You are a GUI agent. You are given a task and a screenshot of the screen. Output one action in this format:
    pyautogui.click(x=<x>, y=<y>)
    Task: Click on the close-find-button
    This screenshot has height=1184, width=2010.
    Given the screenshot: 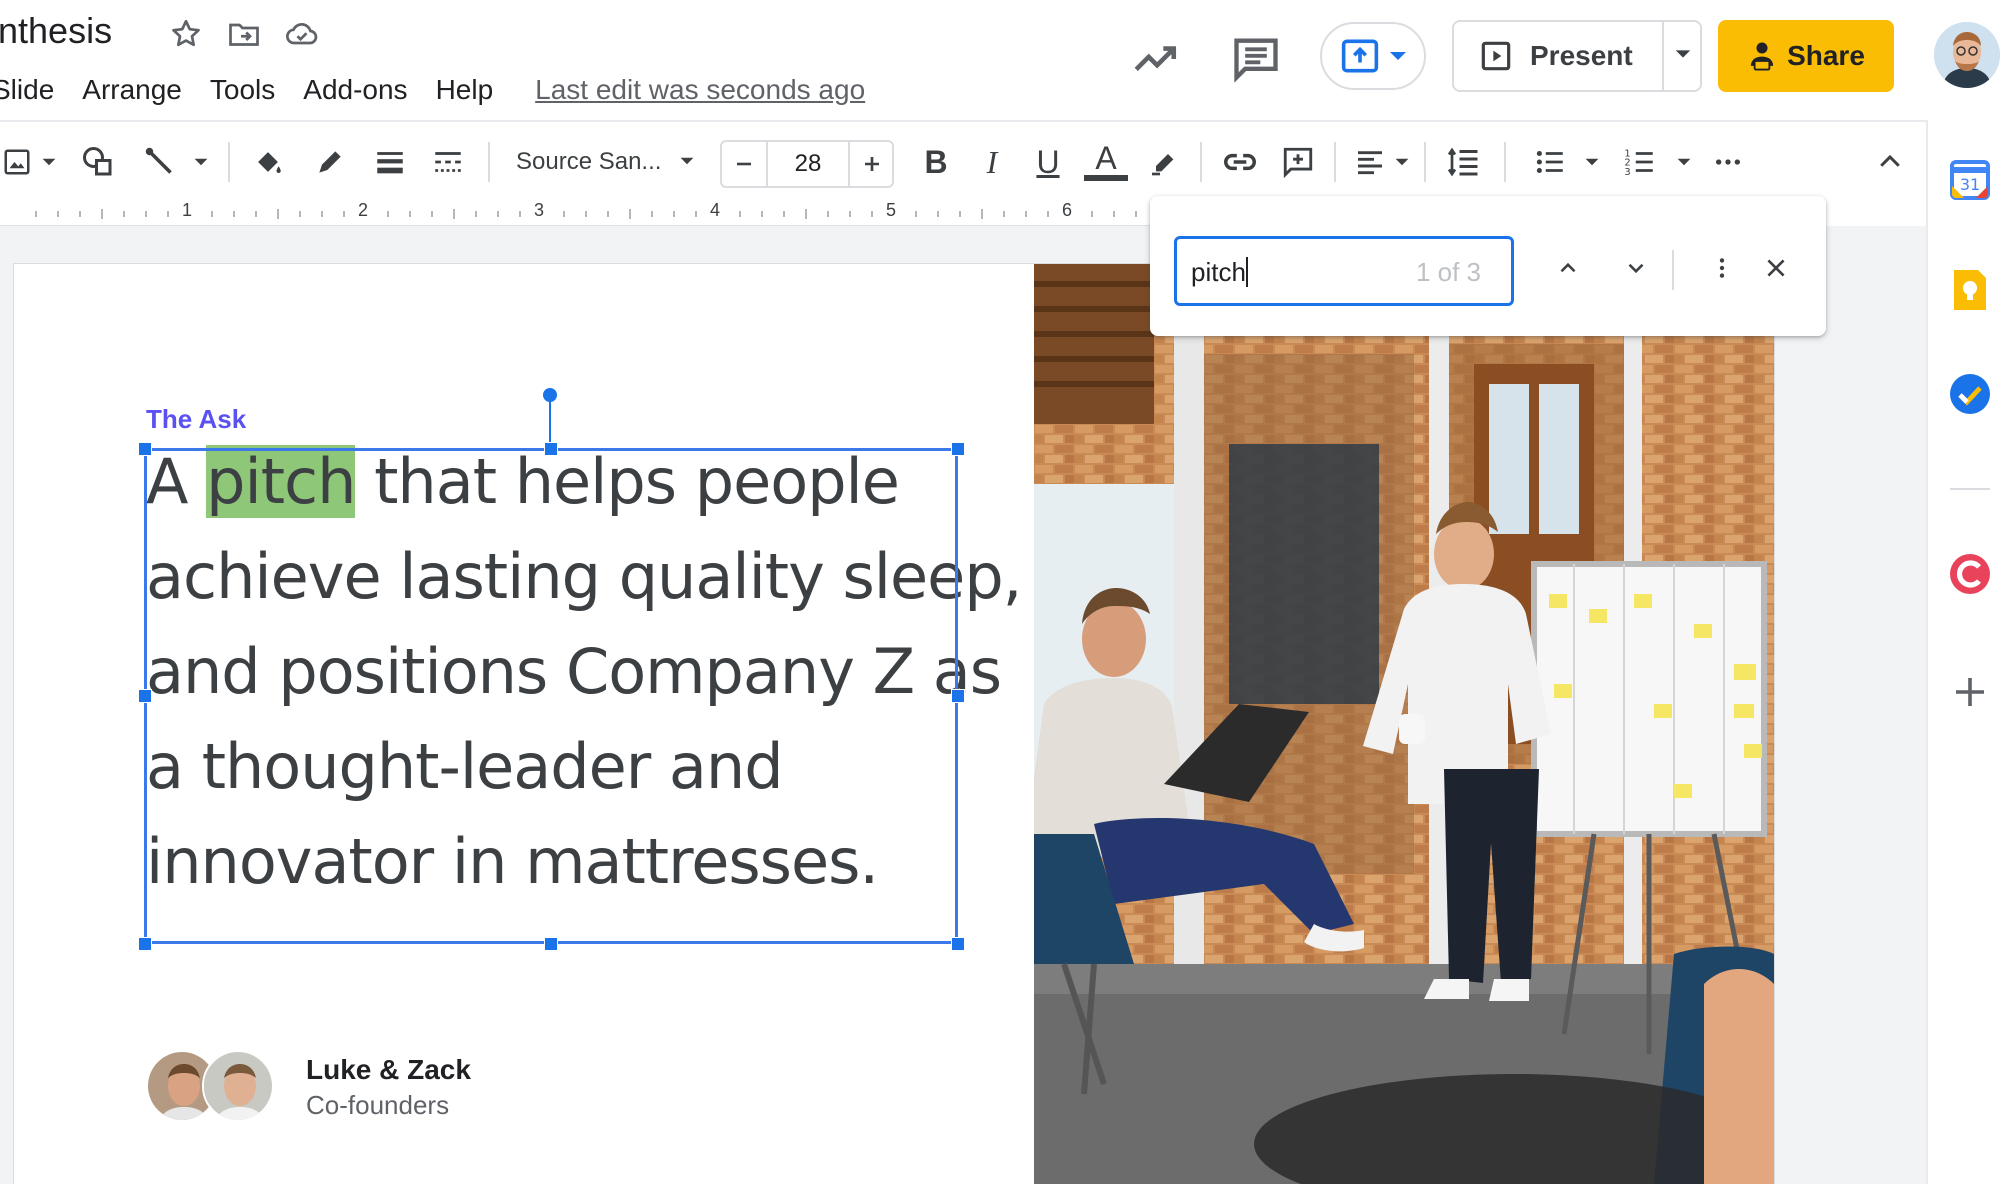 What is the action you would take?
    pyautogui.click(x=1776, y=270)
    